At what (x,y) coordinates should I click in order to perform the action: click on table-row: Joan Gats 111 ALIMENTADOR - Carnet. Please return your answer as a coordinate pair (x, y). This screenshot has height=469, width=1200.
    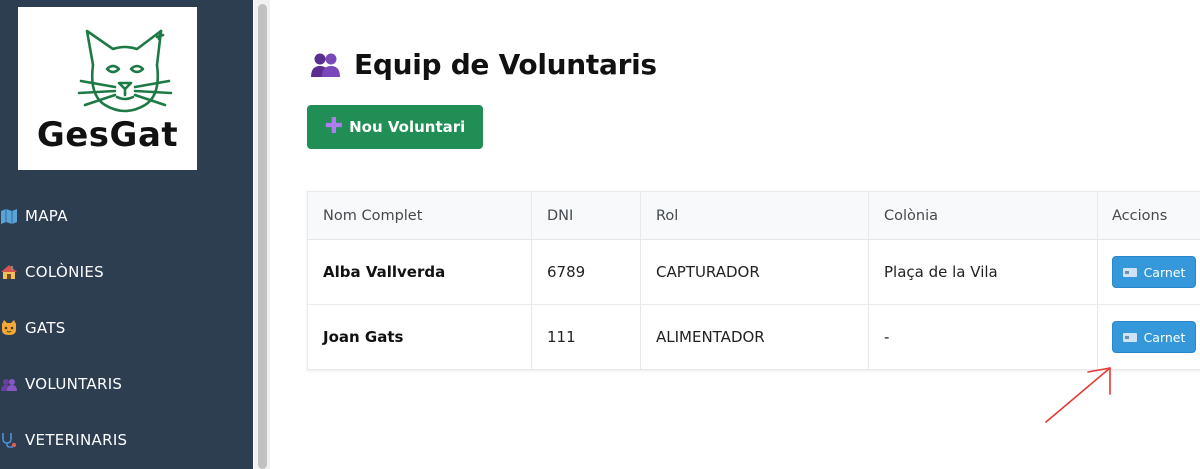
    Looking at the image, I should click on (754, 337).